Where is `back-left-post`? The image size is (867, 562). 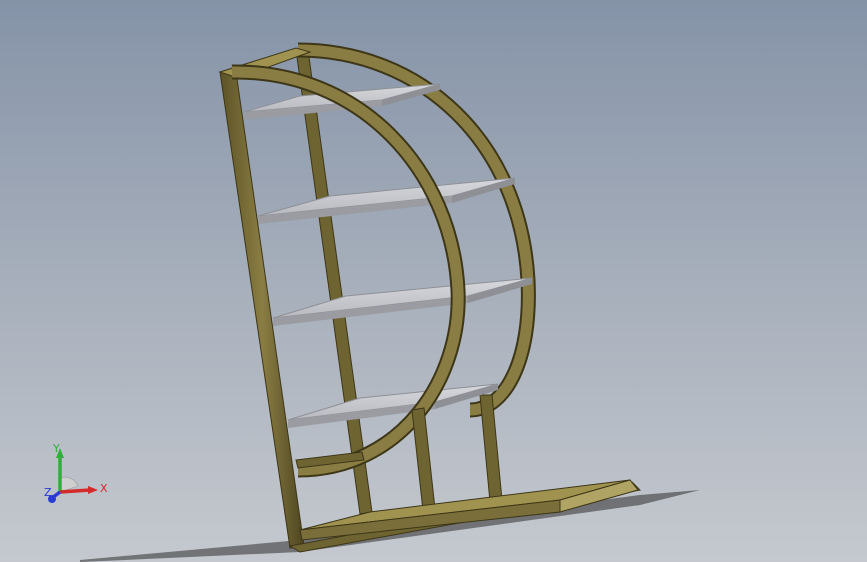
back-left-post is located at coordinates (334, 282).